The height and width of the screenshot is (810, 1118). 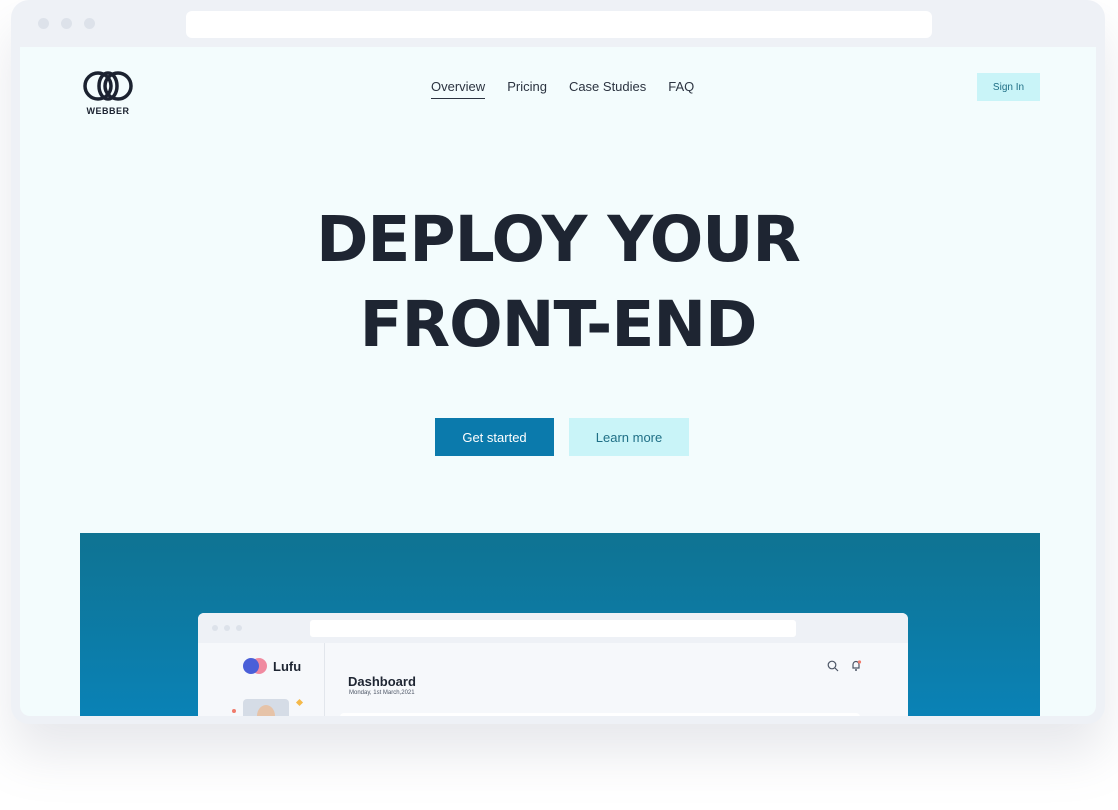 What do you see at coordinates (494, 437) in the screenshot?
I see `get-started-button: Get started` at bounding box center [494, 437].